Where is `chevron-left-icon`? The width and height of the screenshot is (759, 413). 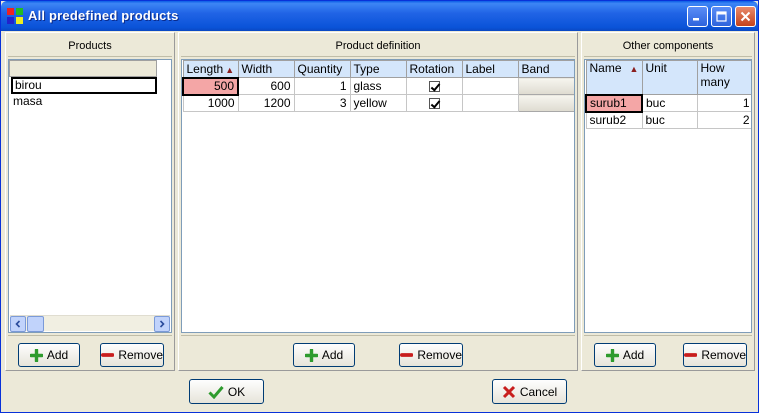
chevron-left-icon is located at coordinates (18, 324).